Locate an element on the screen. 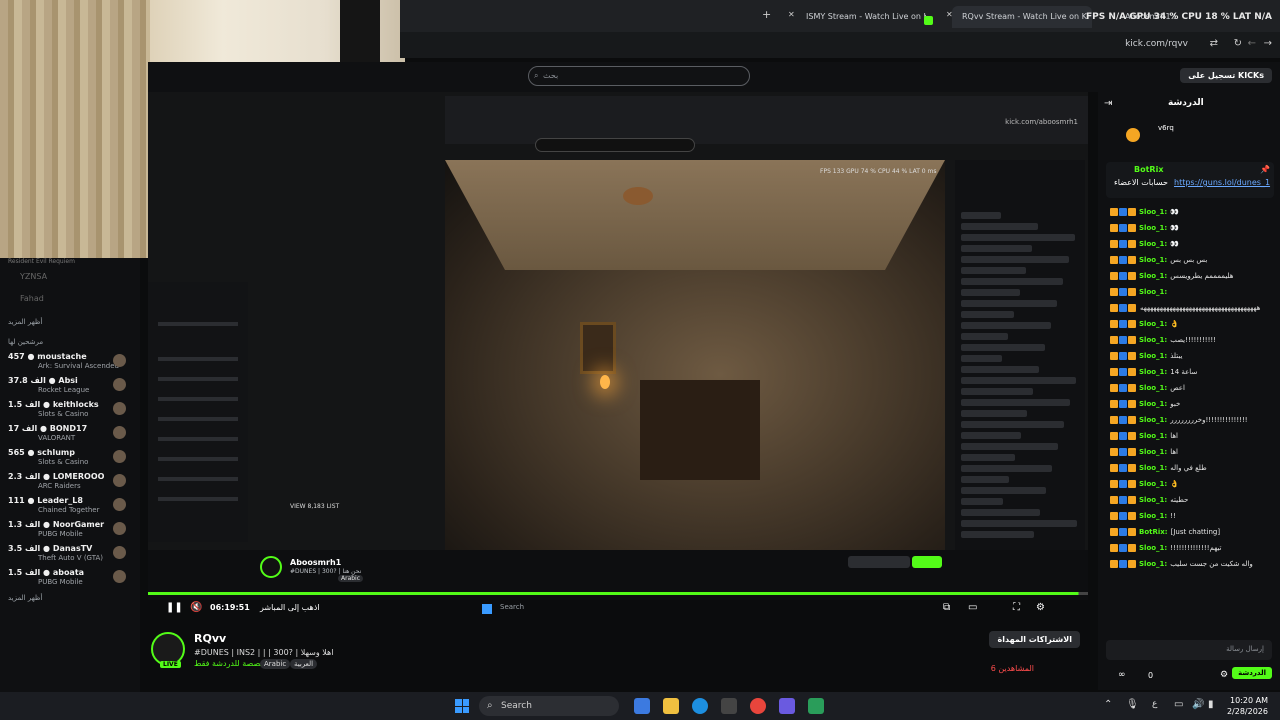  chat-message: Sloo_1: يبتلذ is located at coordinates (1146, 359).